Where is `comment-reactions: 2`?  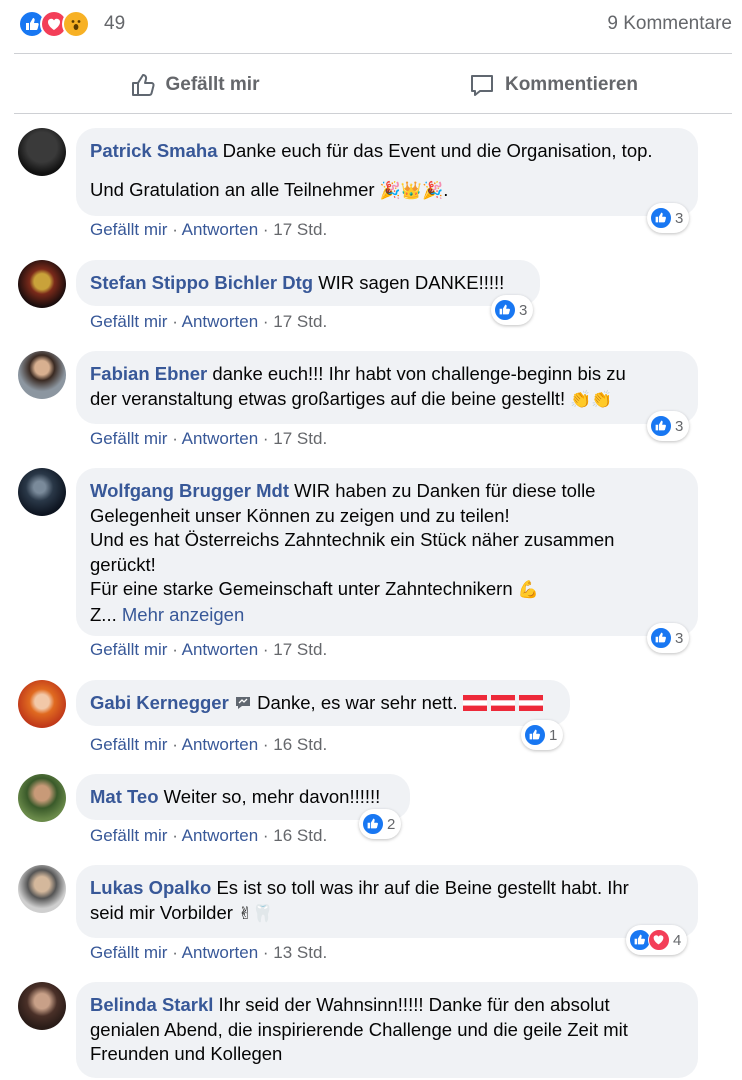 comment-reactions: 2 is located at coordinates (380, 824).